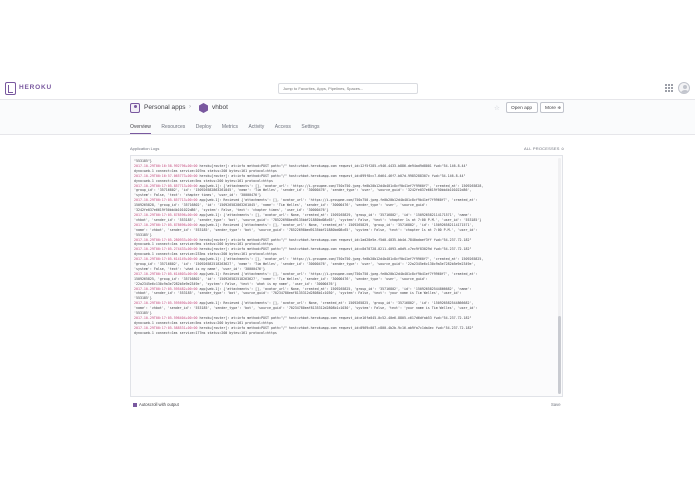 This screenshot has height=494, width=695. Describe the element at coordinates (220, 107) in the screenshot. I see `breadcrumb-app-name: vhbot` at that location.